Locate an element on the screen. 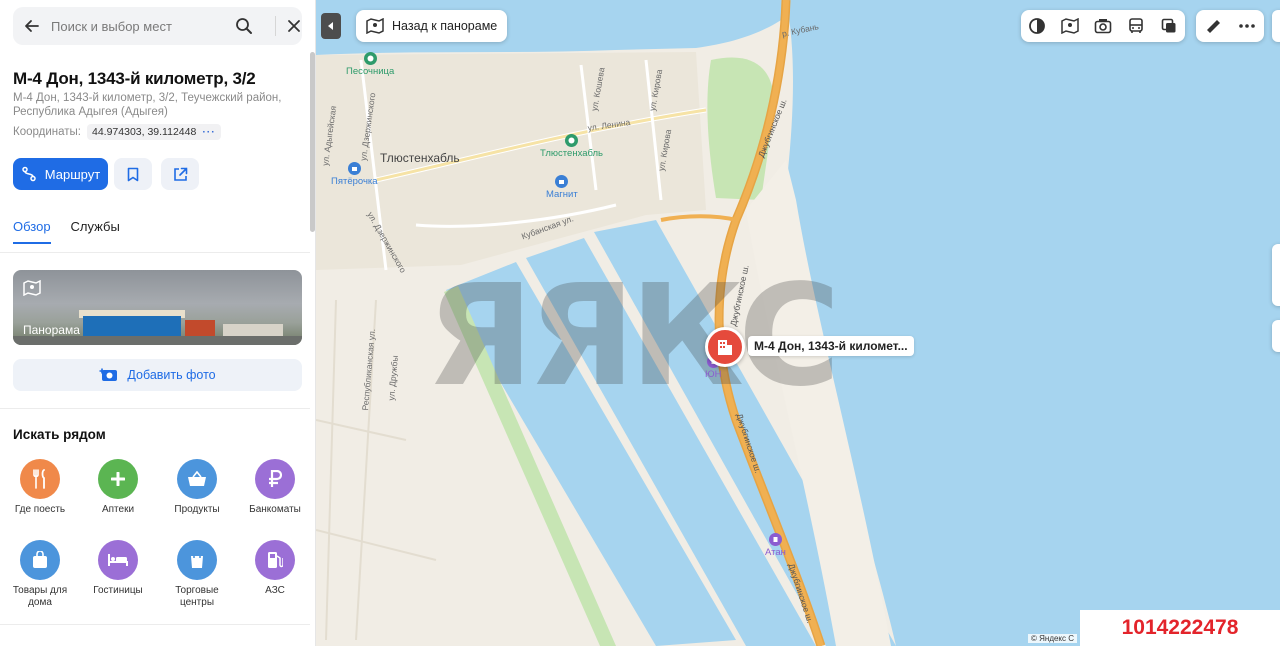 The width and height of the screenshot is (1280, 646). bookmark-button is located at coordinates (133, 174).